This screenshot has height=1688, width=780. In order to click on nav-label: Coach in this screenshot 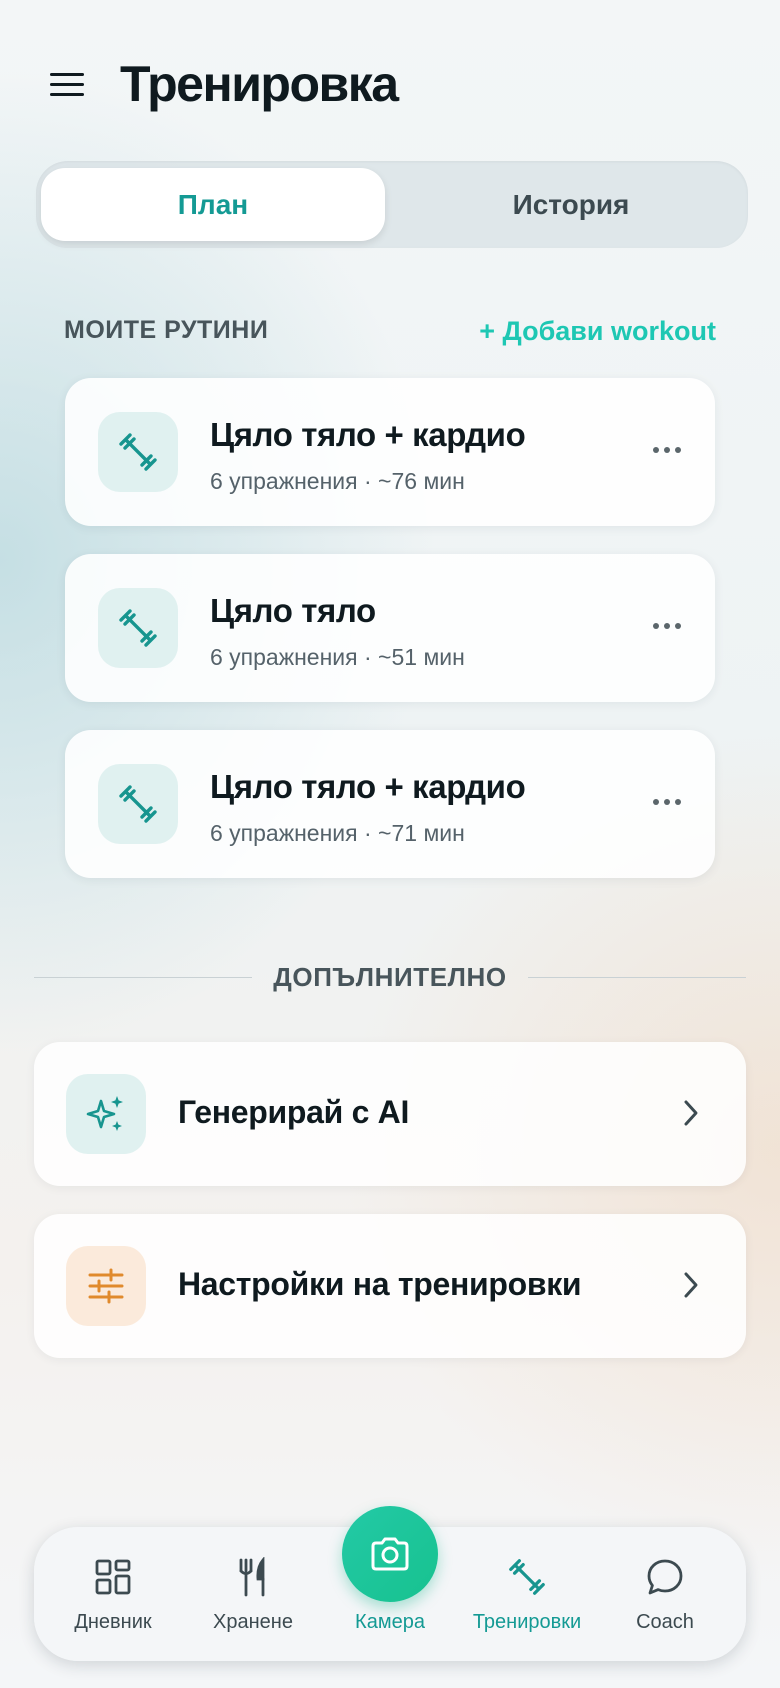, I will do `click(665, 1622)`.